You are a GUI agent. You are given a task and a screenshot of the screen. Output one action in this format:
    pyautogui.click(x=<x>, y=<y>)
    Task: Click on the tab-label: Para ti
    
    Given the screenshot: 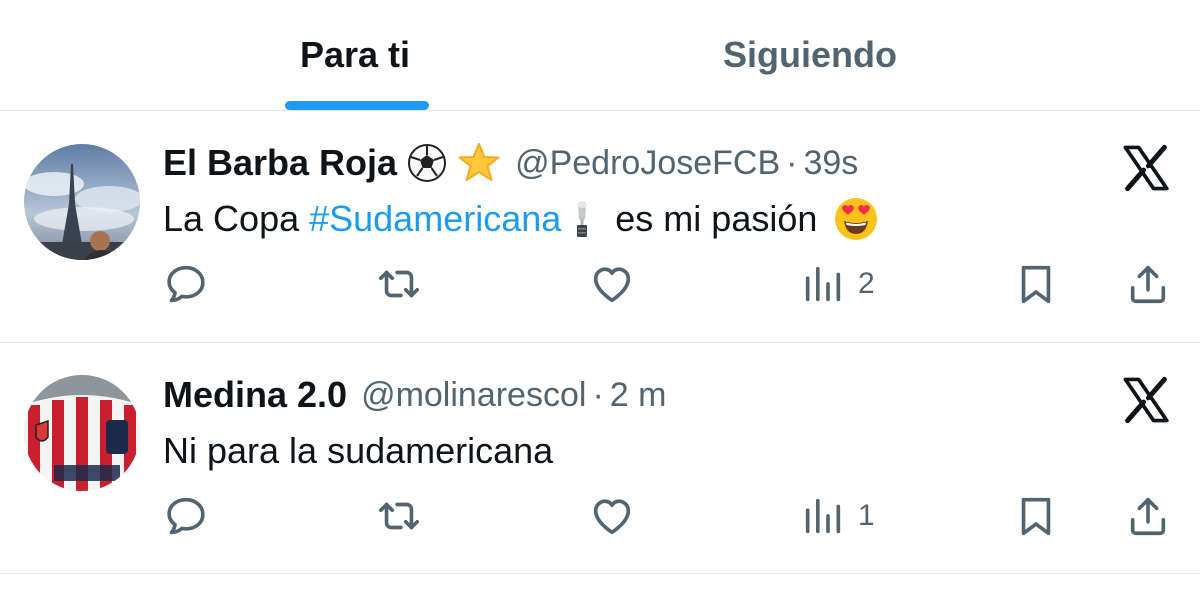 What is the action you would take?
    pyautogui.click(x=355, y=54)
    